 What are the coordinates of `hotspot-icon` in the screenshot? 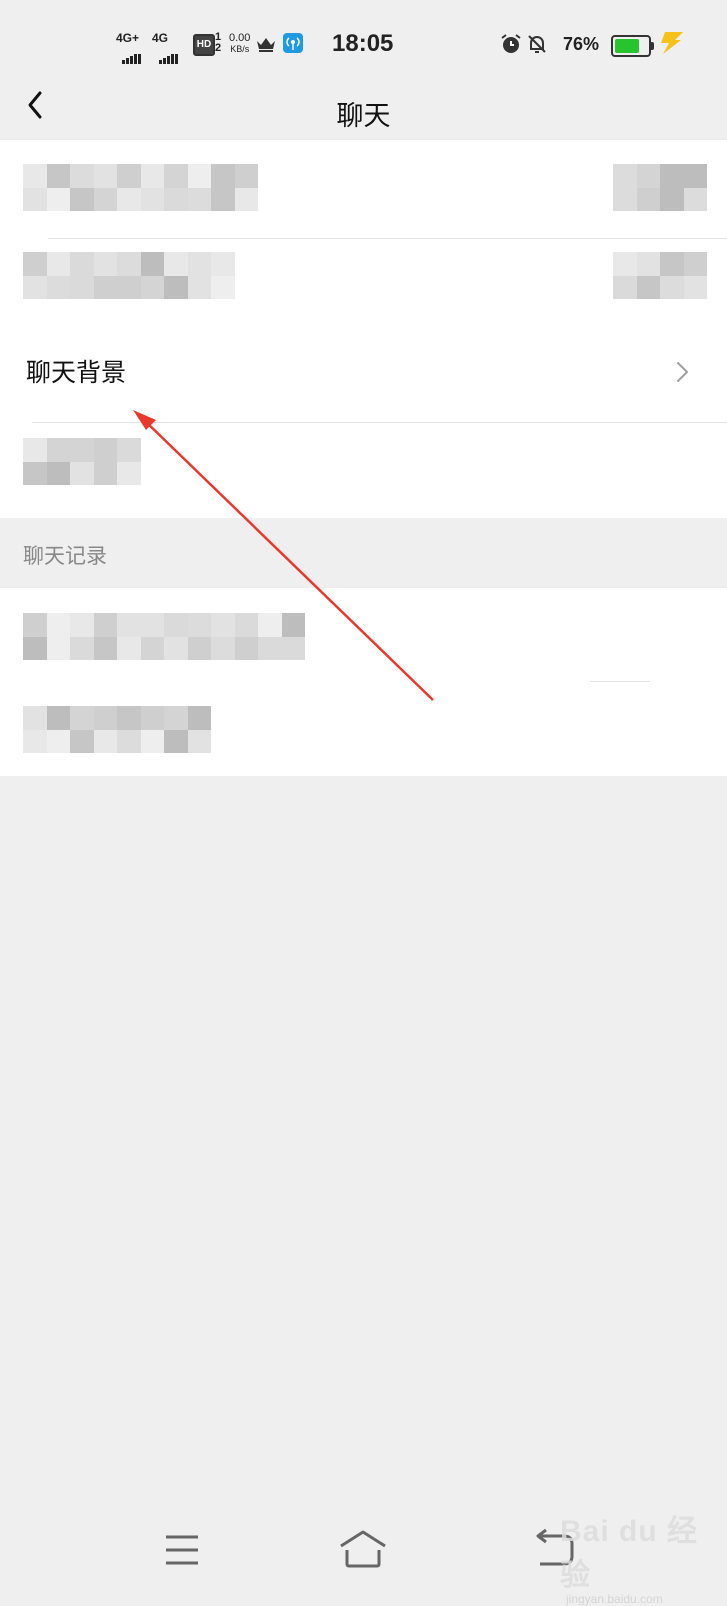 It's located at (293, 43).